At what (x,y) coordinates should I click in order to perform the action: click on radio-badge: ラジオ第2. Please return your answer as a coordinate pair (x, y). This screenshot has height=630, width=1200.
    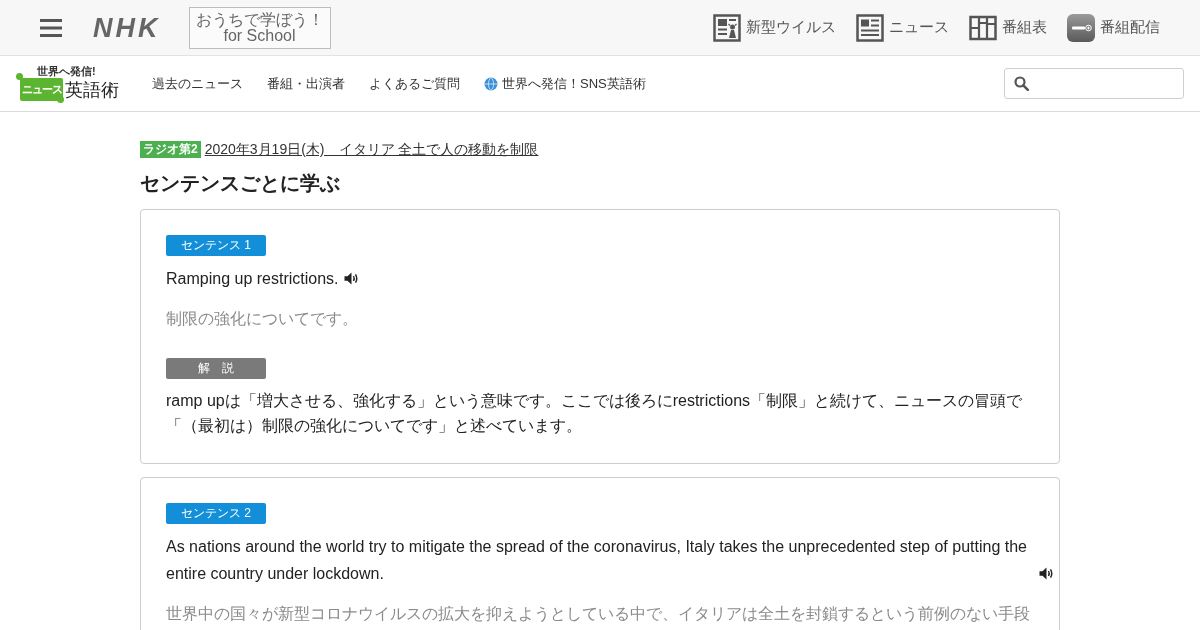
    Looking at the image, I should click on (170, 149).